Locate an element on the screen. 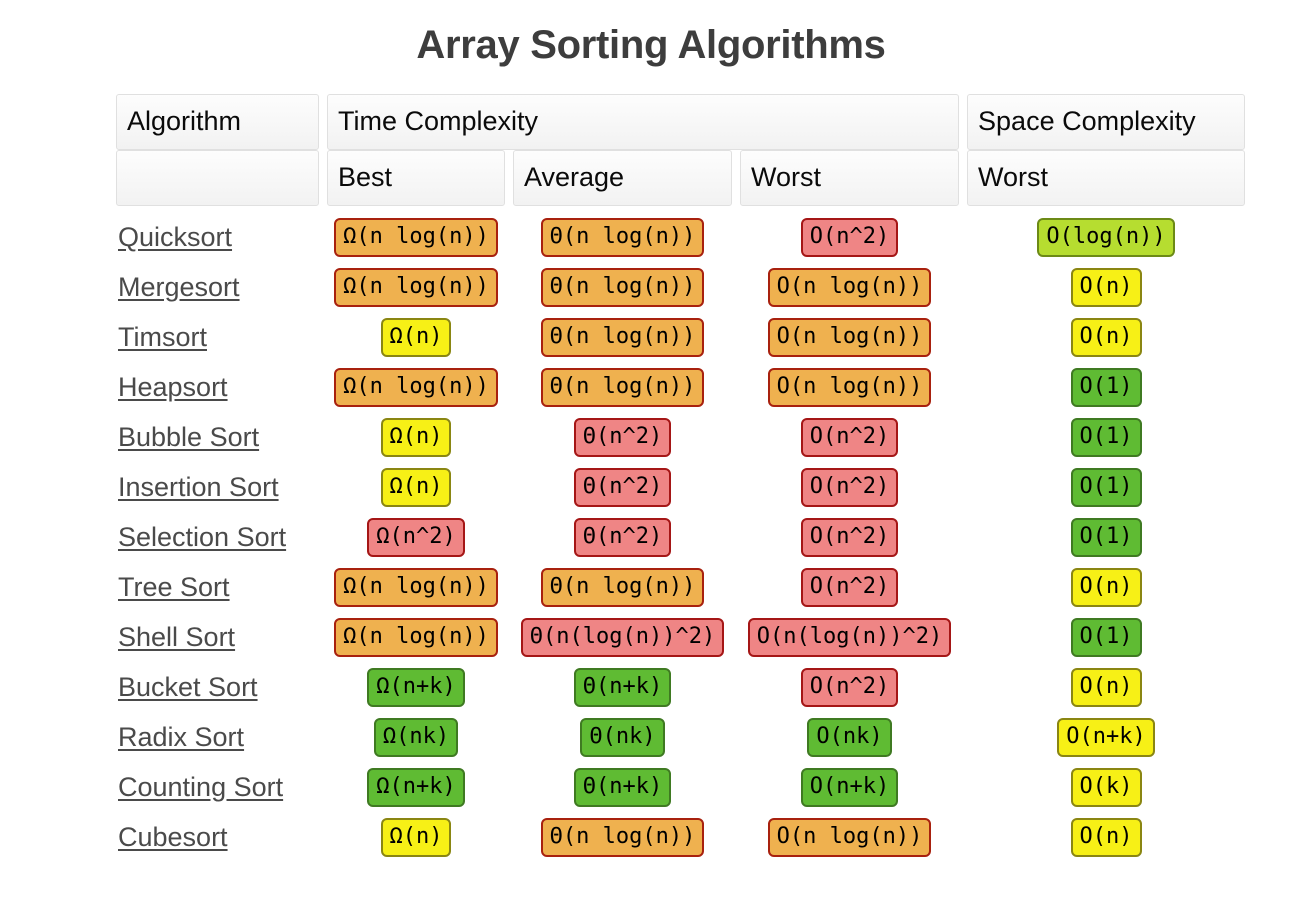 This screenshot has width=1302, height=922. algorithm-link: Counting Sort is located at coordinates (217, 787).